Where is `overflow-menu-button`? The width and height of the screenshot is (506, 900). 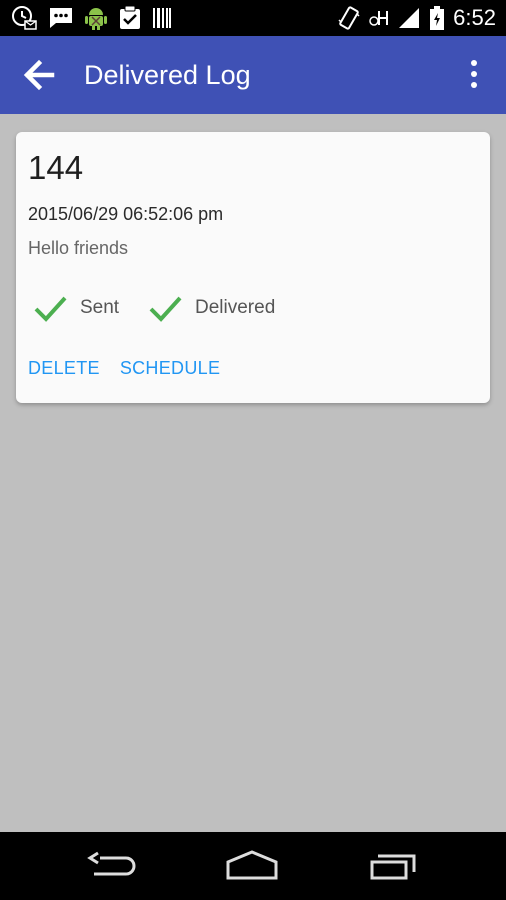
overflow-menu-button is located at coordinates (474, 75).